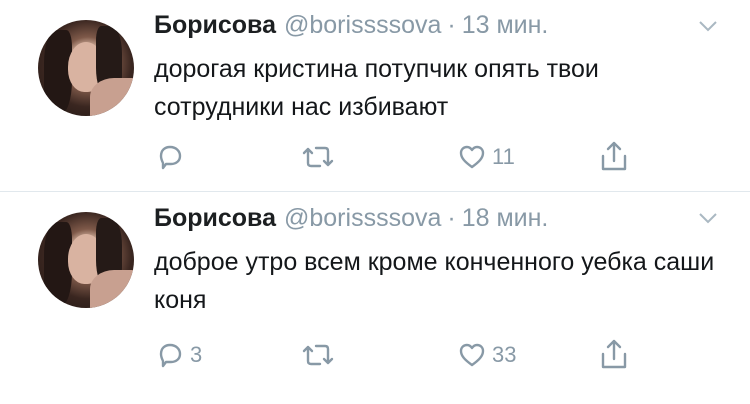 This screenshot has width=750, height=404. What do you see at coordinates (505, 218) in the screenshot?
I see `timestamp: 18 мин.` at bounding box center [505, 218].